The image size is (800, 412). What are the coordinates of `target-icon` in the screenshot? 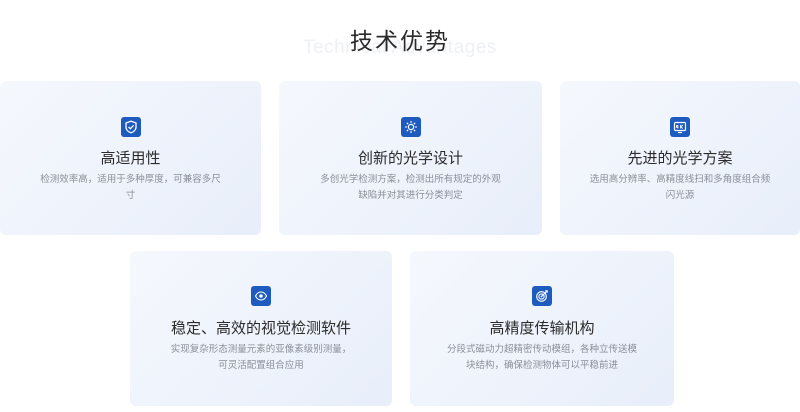 It's located at (542, 296).